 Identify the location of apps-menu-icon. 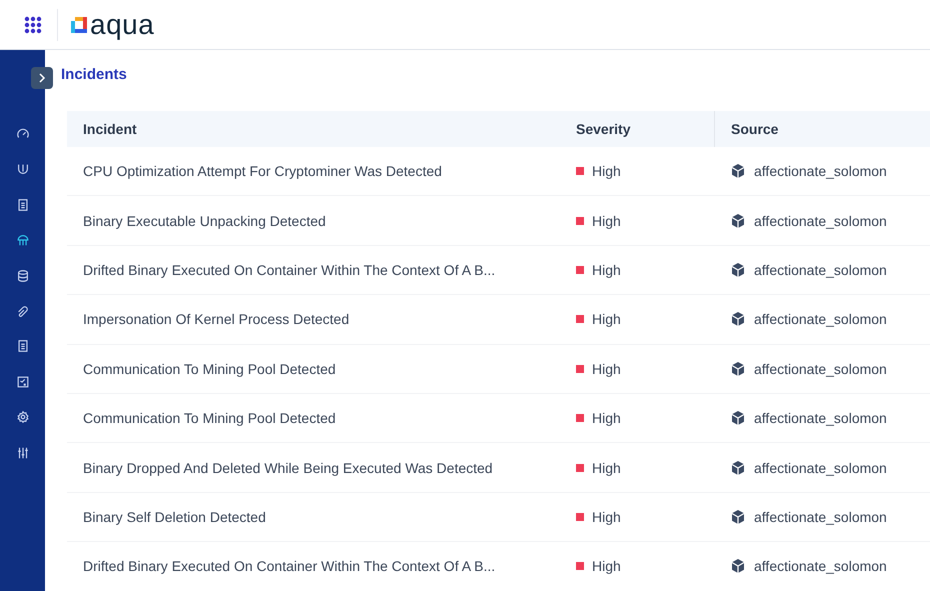
(33, 25).